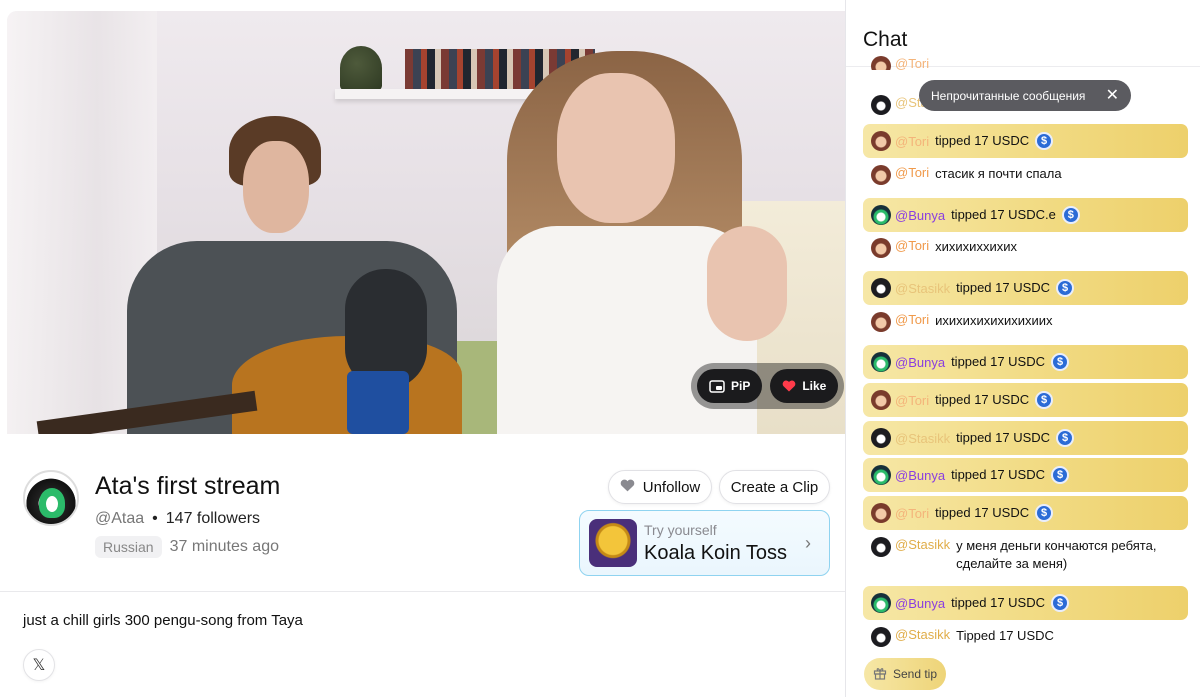 Image resolution: width=1200 pixels, height=697 pixels. What do you see at coordinates (730, 386) in the screenshot?
I see `pip-button: PiP` at bounding box center [730, 386].